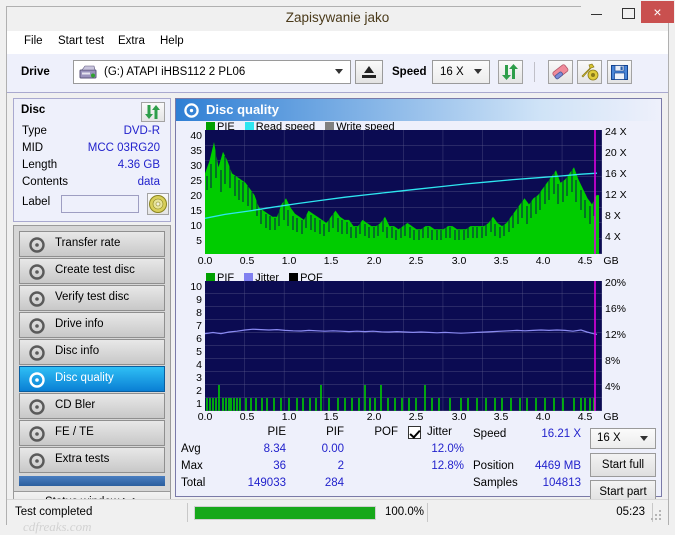  I want to click on sidebar-item-label: Transfer rate, so click(88, 243).